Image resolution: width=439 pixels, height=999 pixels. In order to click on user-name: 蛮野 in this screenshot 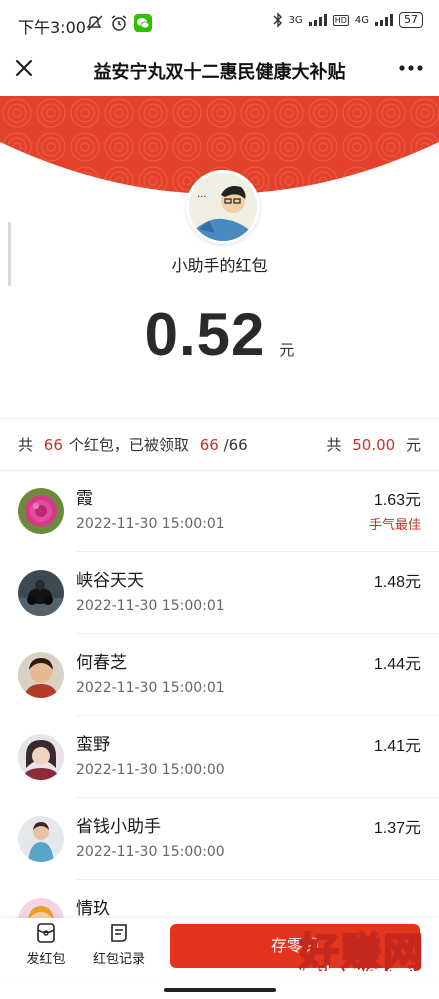, I will do `click(93, 745)`.